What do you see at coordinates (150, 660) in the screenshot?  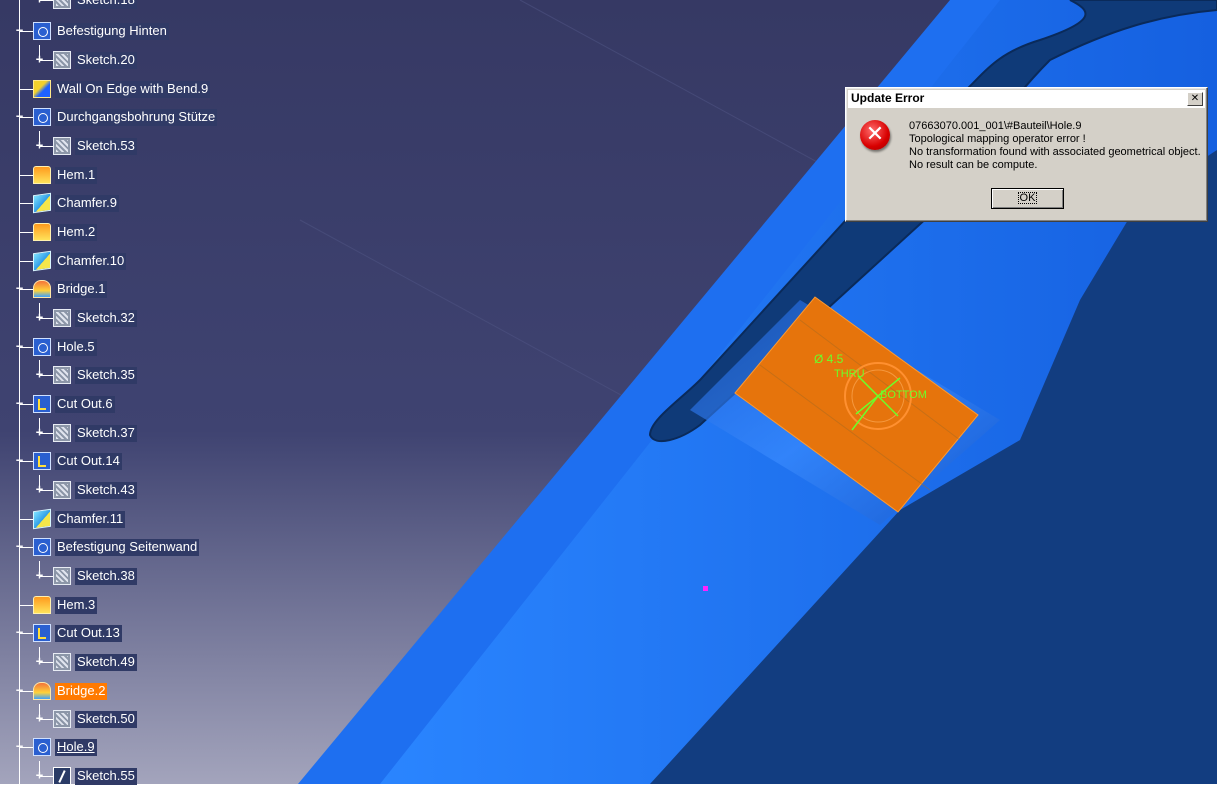 I see `tree-node: + Sketch.49` at bounding box center [150, 660].